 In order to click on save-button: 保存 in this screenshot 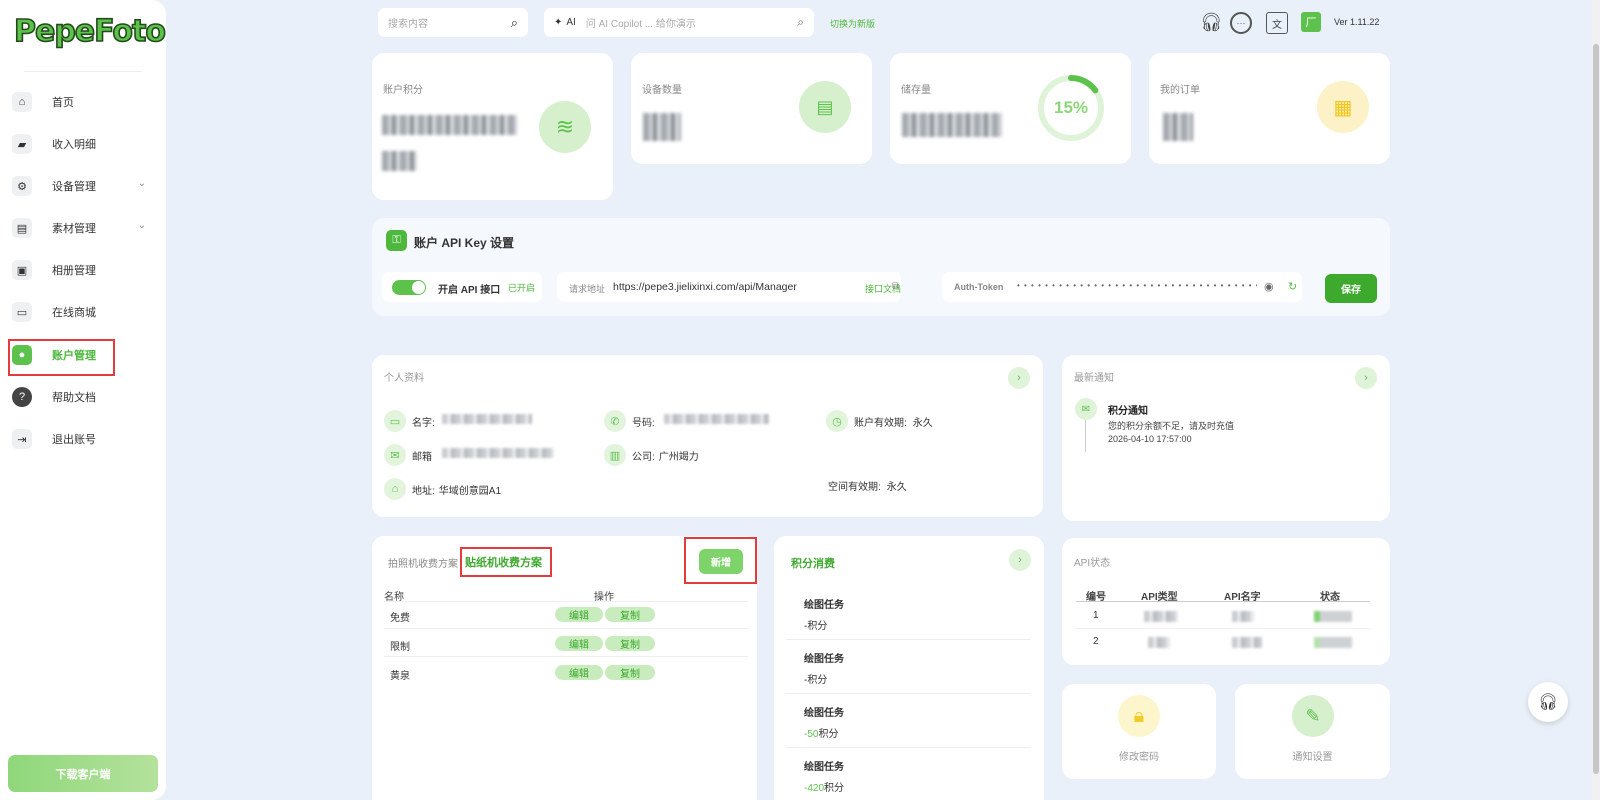, I will do `click(1351, 288)`.